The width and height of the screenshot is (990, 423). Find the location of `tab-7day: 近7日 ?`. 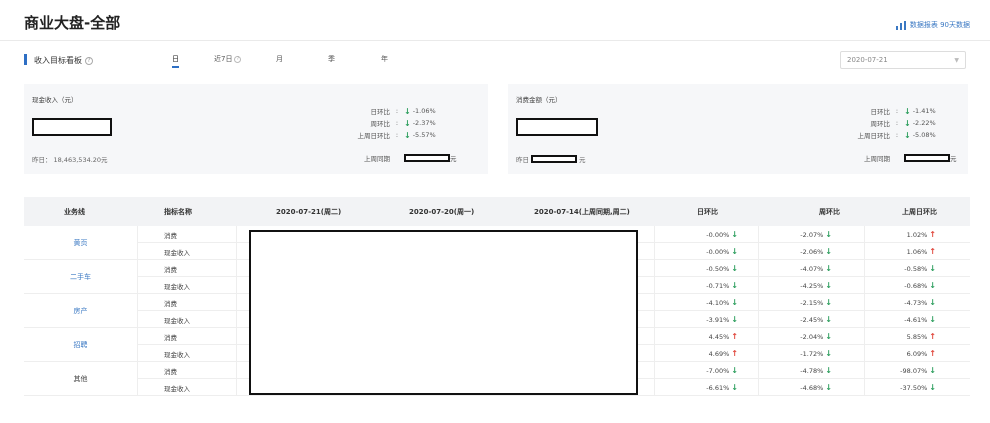

tab-7day: 近7日 ? is located at coordinates (228, 59).